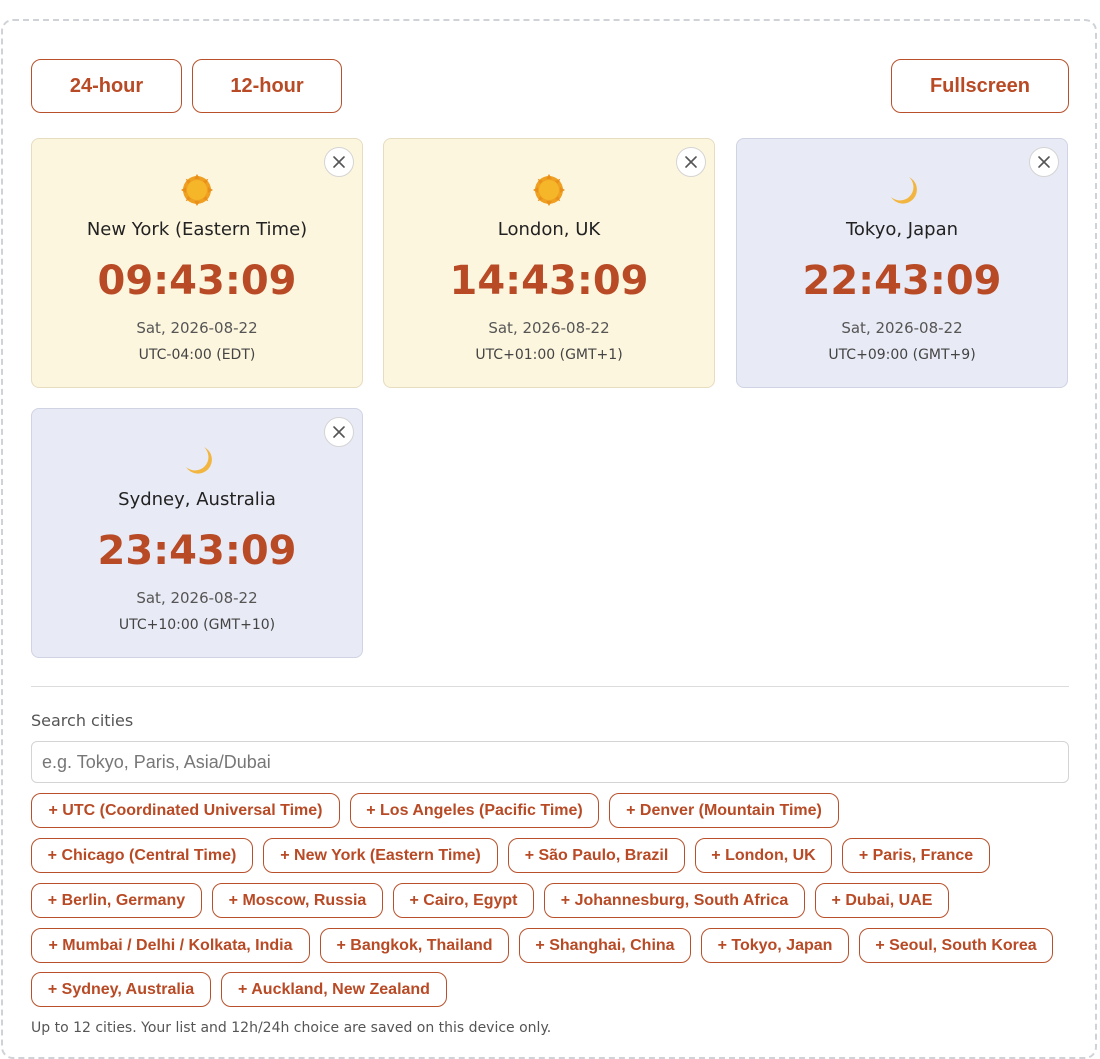 The image size is (1100, 1059). What do you see at coordinates (902, 355) in the screenshot?
I see `clock-timezone: UTC+09:00 (GMT+9)` at bounding box center [902, 355].